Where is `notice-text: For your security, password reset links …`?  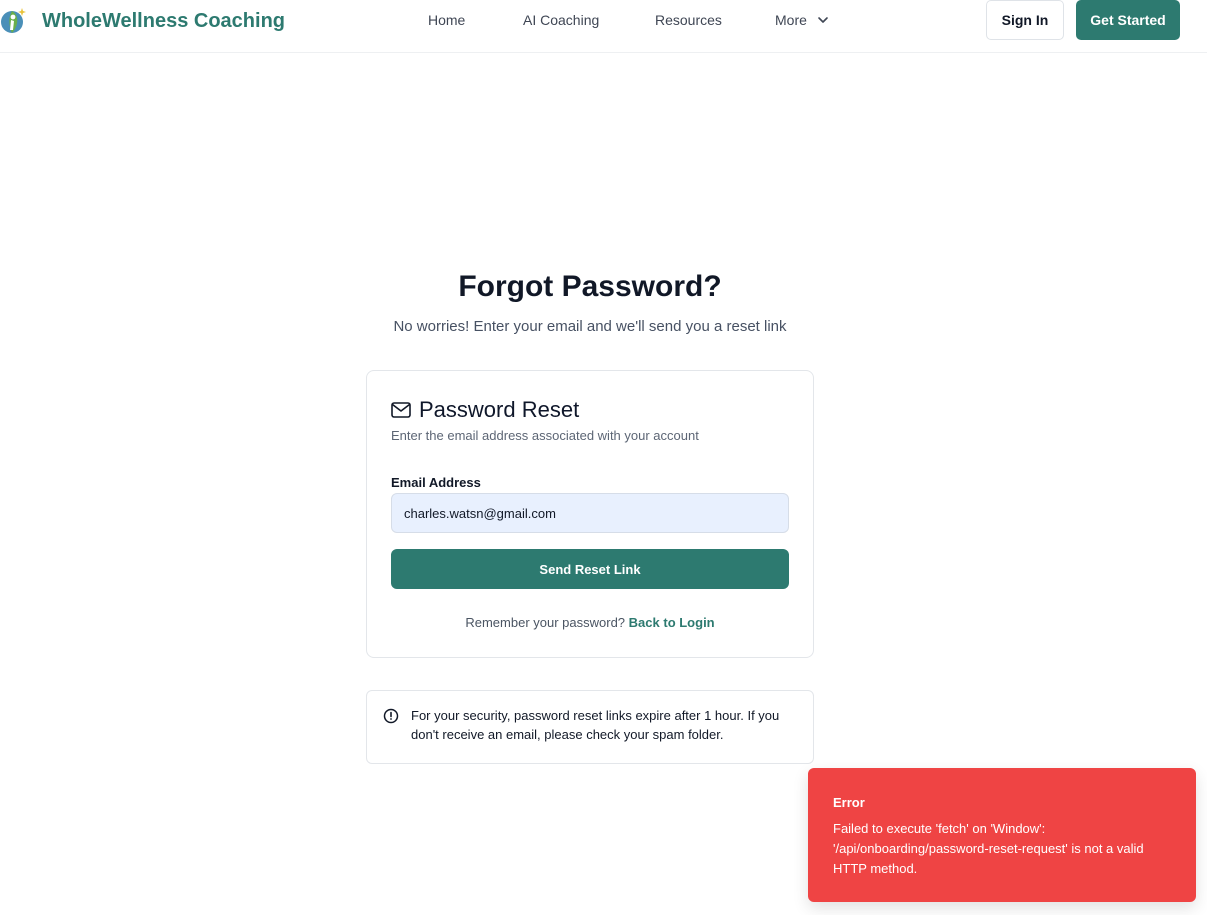 notice-text: For your security, password reset links … is located at coordinates (595, 725).